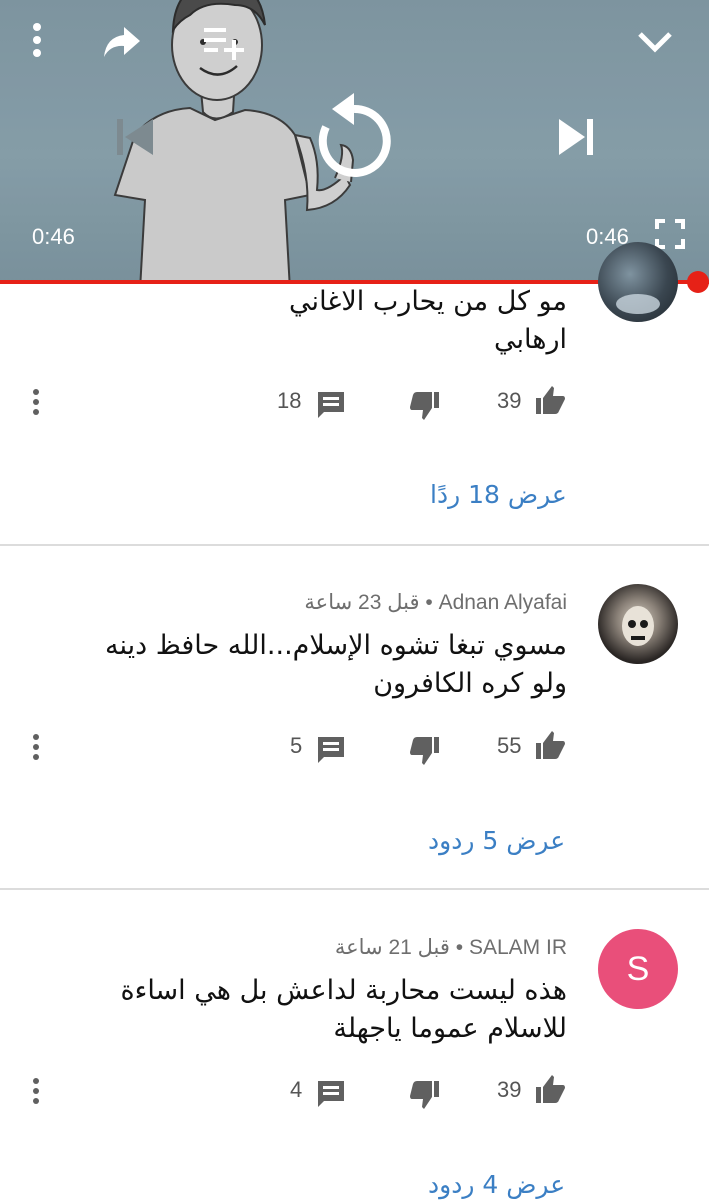 The width and height of the screenshot is (709, 1200). What do you see at coordinates (450, 1028) in the screenshot?
I see `comment-line: للاسلام عموما ياجهلة` at bounding box center [450, 1028].